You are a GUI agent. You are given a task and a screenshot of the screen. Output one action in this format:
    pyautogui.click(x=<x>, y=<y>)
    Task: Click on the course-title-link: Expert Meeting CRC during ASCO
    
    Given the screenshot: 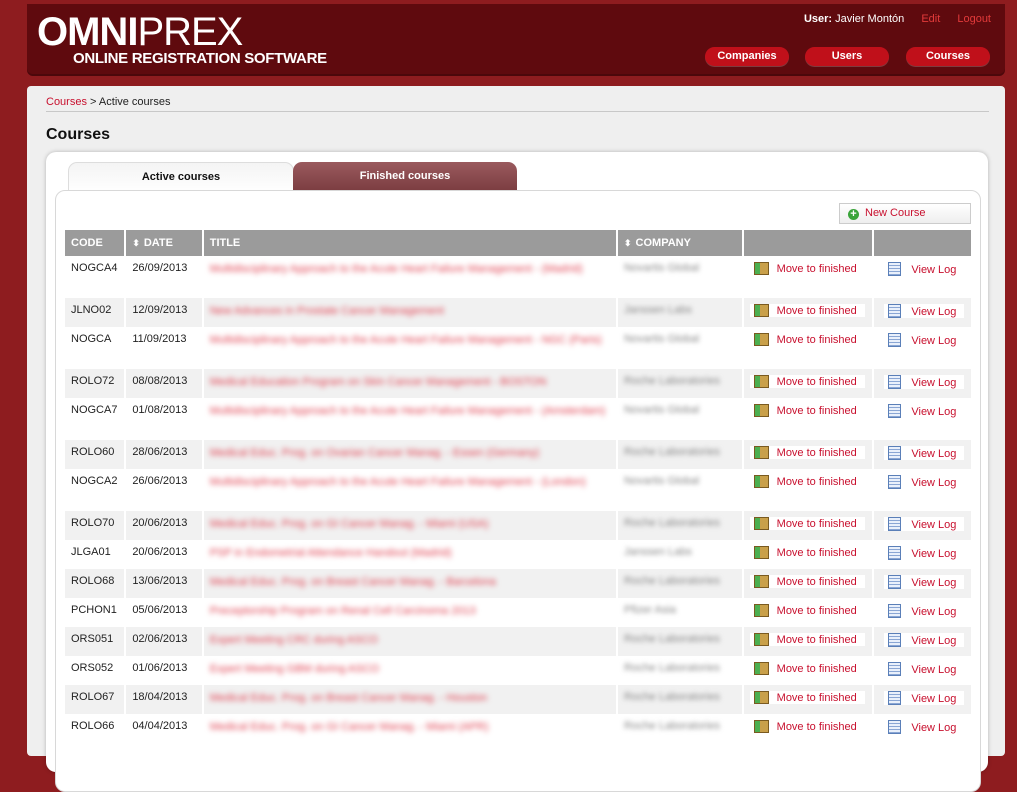 What is the action you would take?
    pyautogui.click(x=410, y=640)
    